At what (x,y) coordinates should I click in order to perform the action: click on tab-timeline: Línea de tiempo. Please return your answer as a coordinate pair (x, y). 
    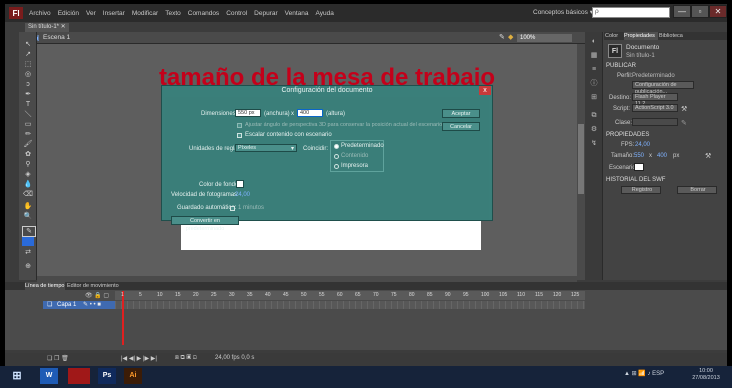
    Looking at the image, I should click on (45, 286).